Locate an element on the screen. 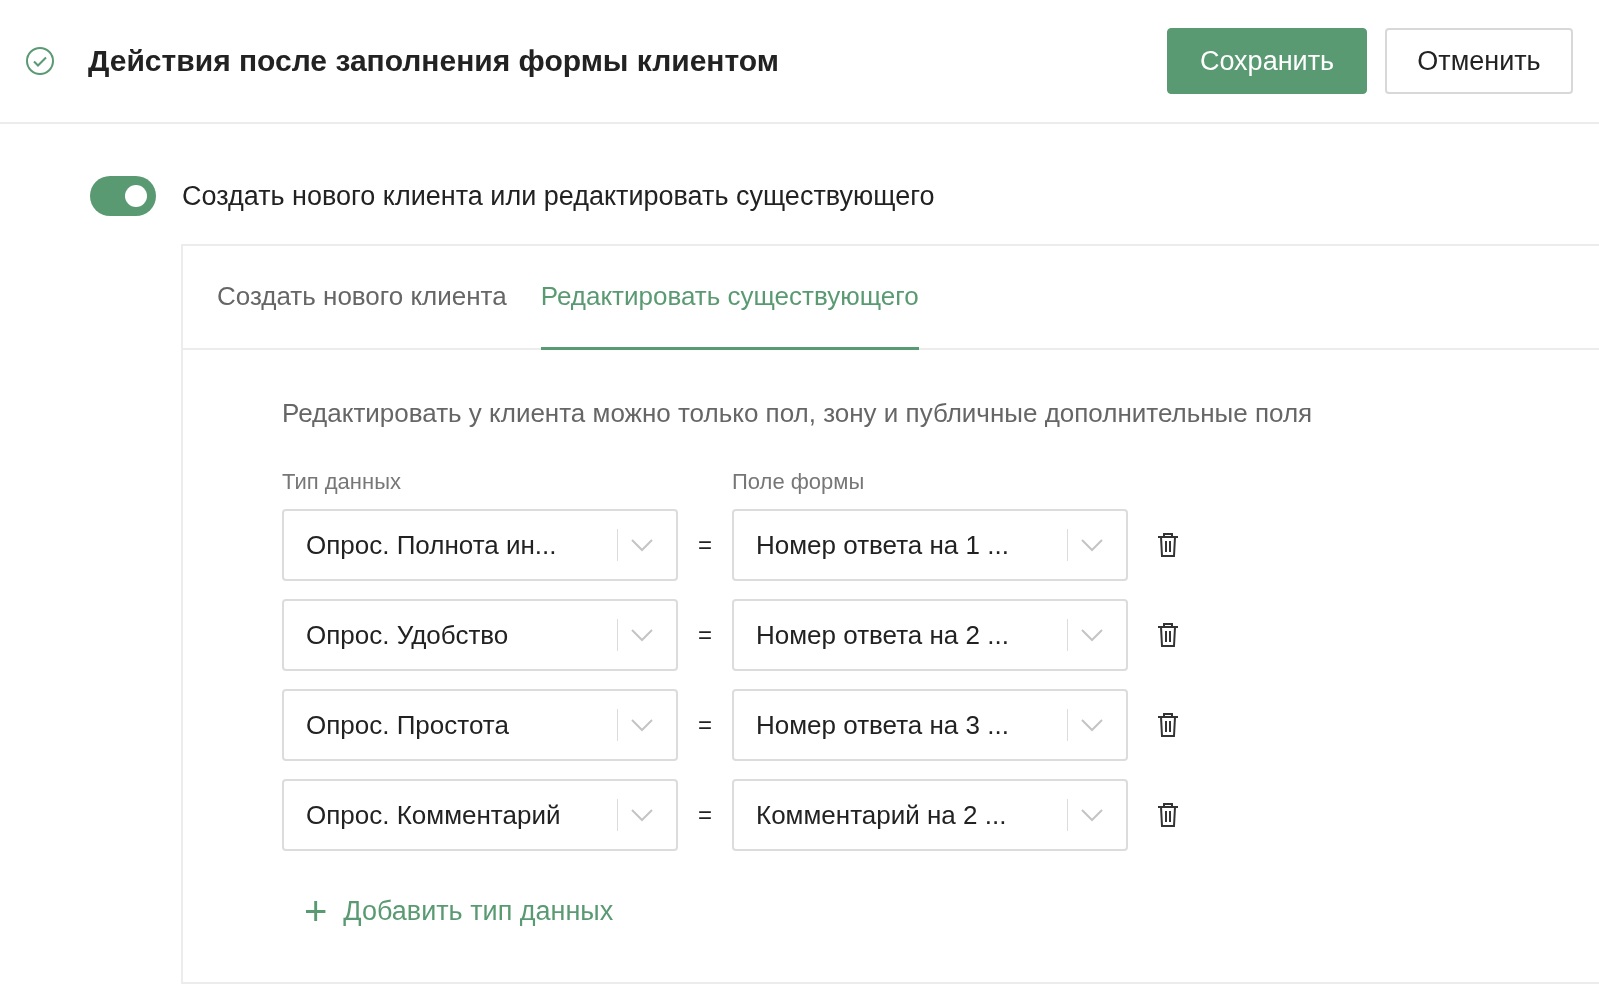 The image size is (1599, 987). column-label: Поле формы is located at coordinates (799, 482).